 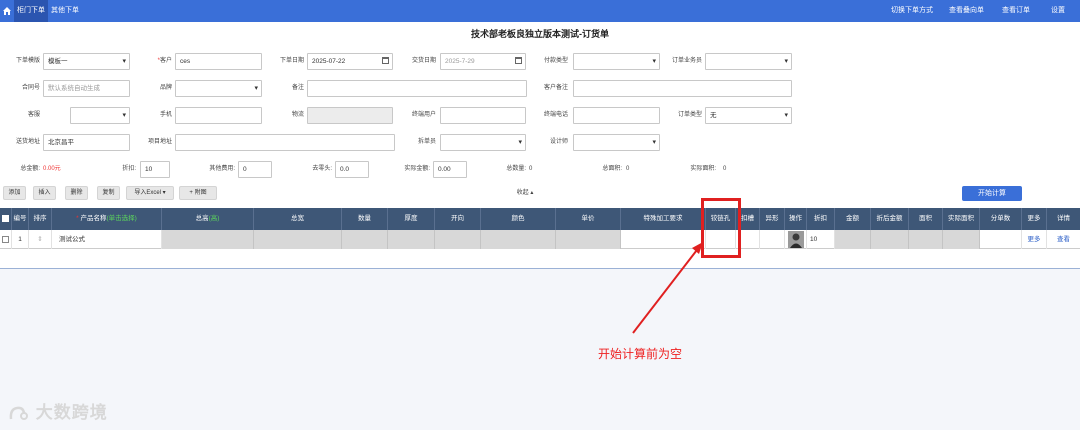 What do you see at coordinates (208, 239) in the screenshot?
I see `row-height-cell` at bounding box center [208, 239].